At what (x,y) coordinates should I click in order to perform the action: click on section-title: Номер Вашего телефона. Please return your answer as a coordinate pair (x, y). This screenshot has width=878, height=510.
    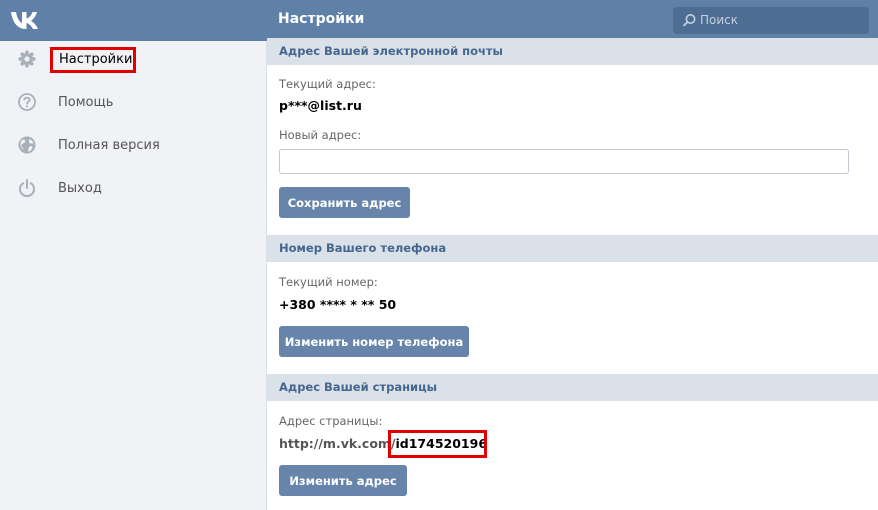
    Looking at the image, I should click on (363, 248).